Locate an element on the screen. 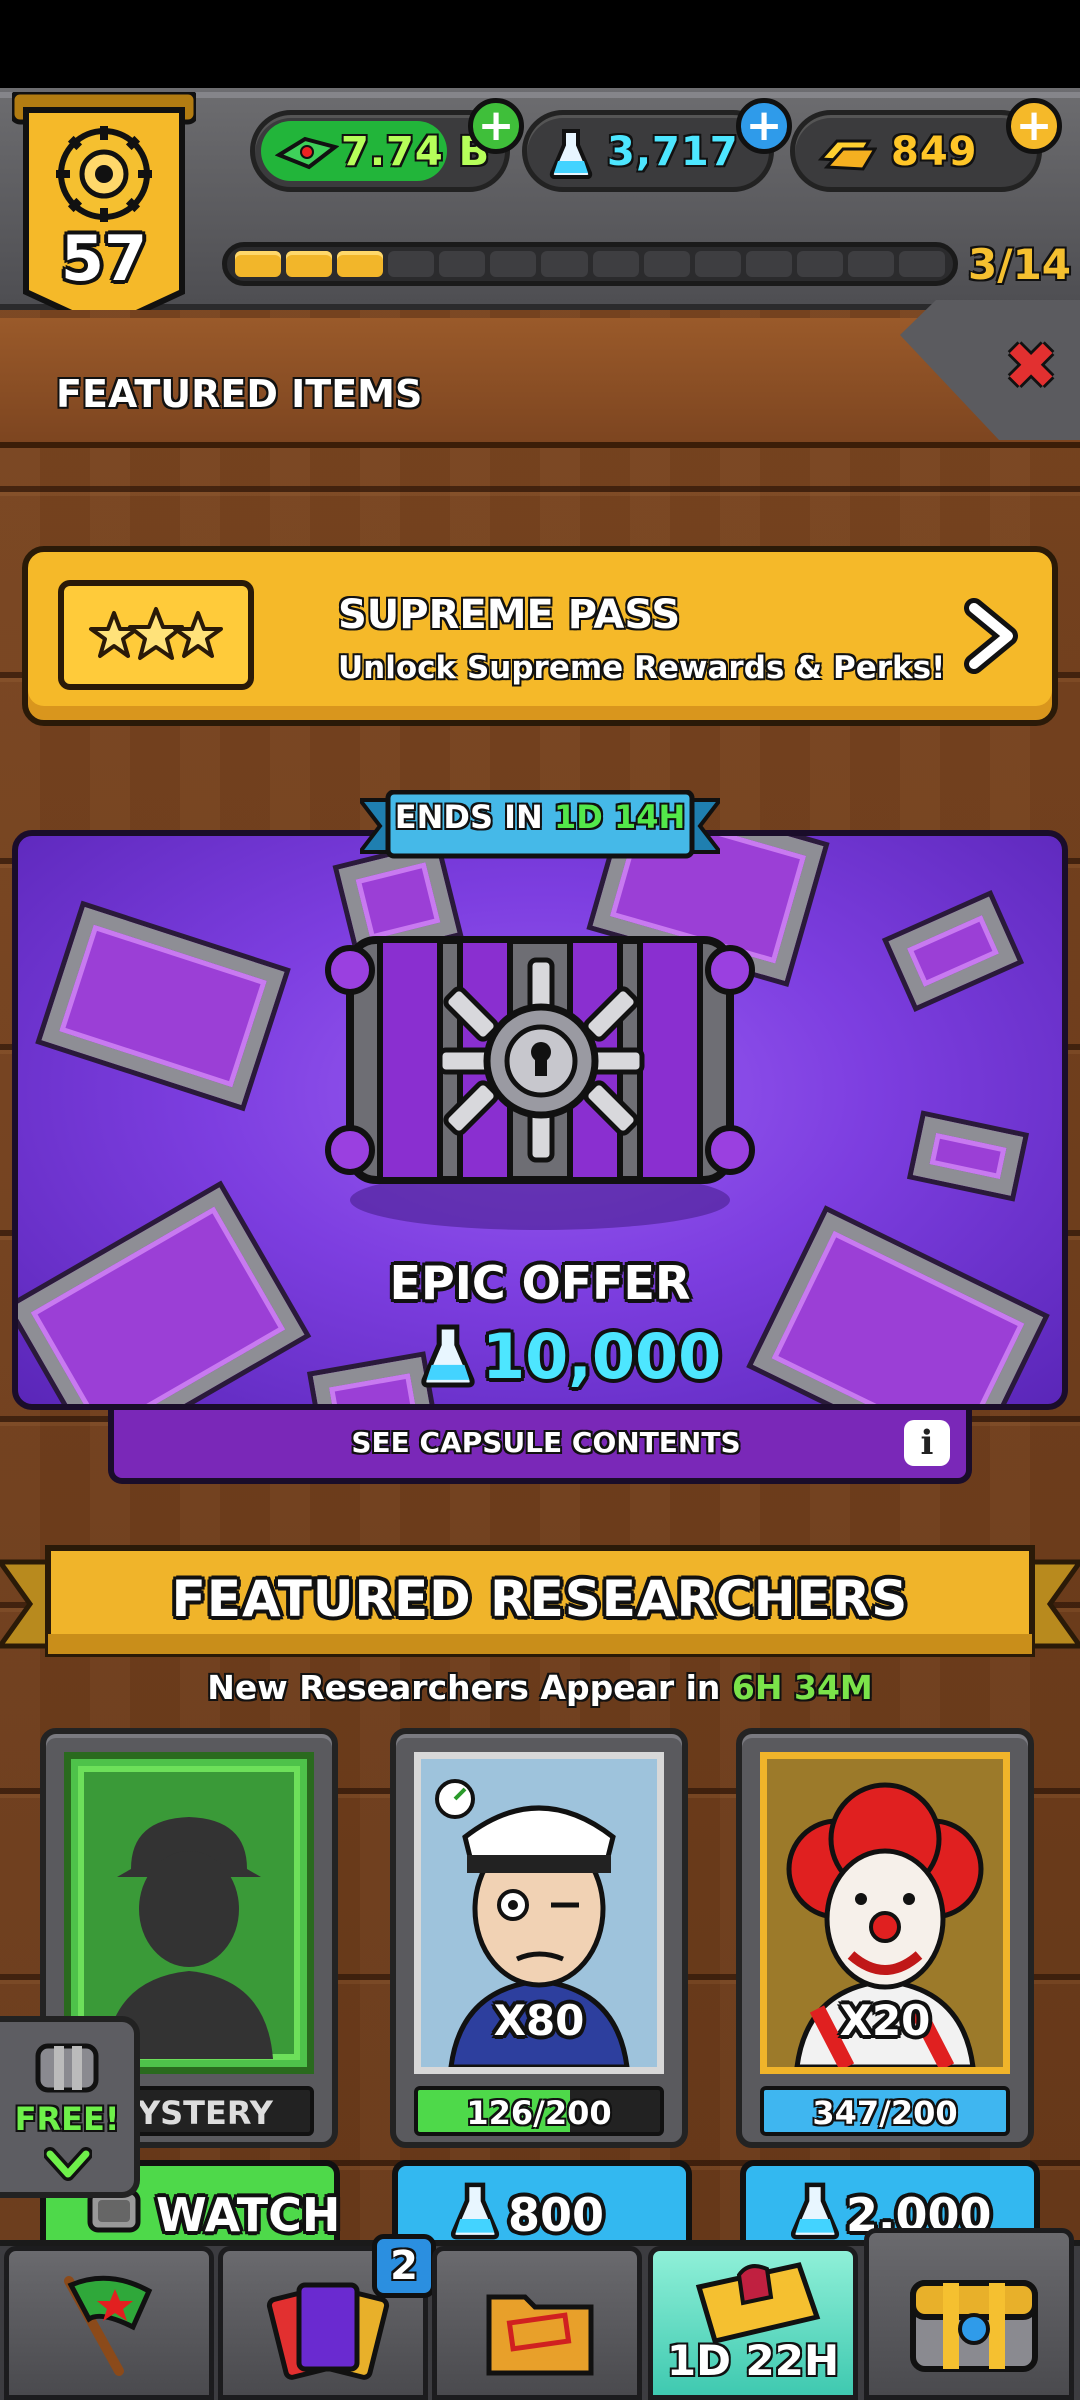 This screenshot has height=2400, width=1080. clown-progress-text: 347/200 is located at coordinates (885, 2113).